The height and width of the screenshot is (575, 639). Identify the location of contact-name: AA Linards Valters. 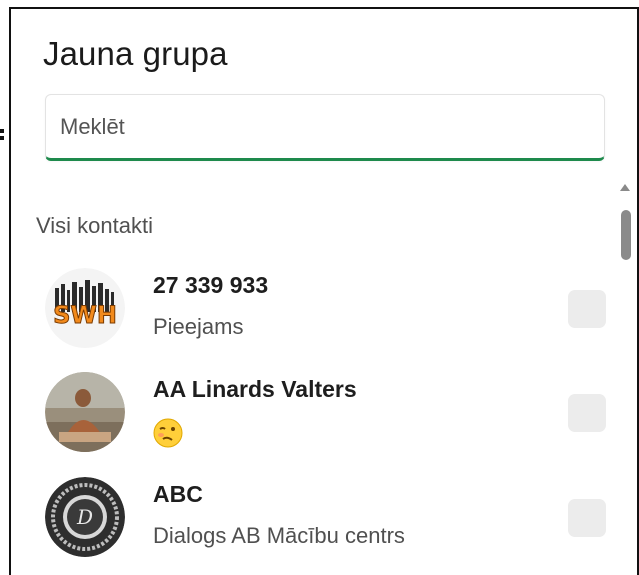
(255, 389).